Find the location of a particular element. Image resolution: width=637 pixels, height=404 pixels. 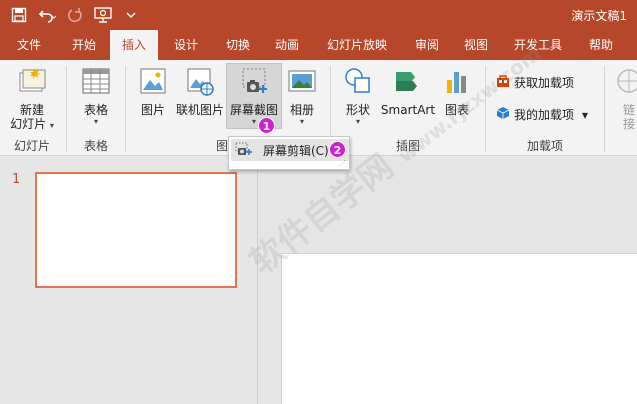

shapes-button: 形状 ▾ is located at coordinates (358, 96).